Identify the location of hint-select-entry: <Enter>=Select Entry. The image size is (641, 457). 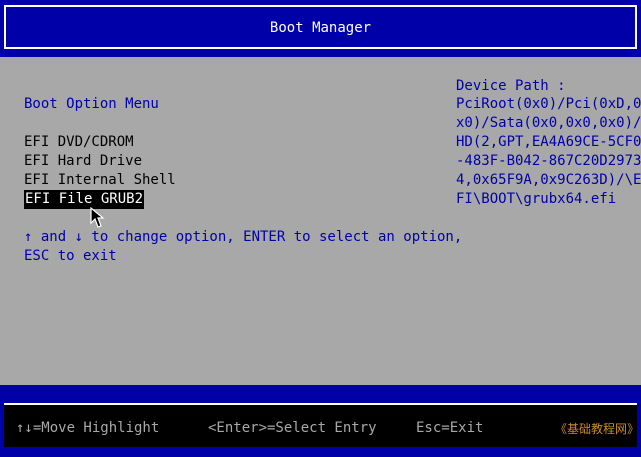
(292, 428).